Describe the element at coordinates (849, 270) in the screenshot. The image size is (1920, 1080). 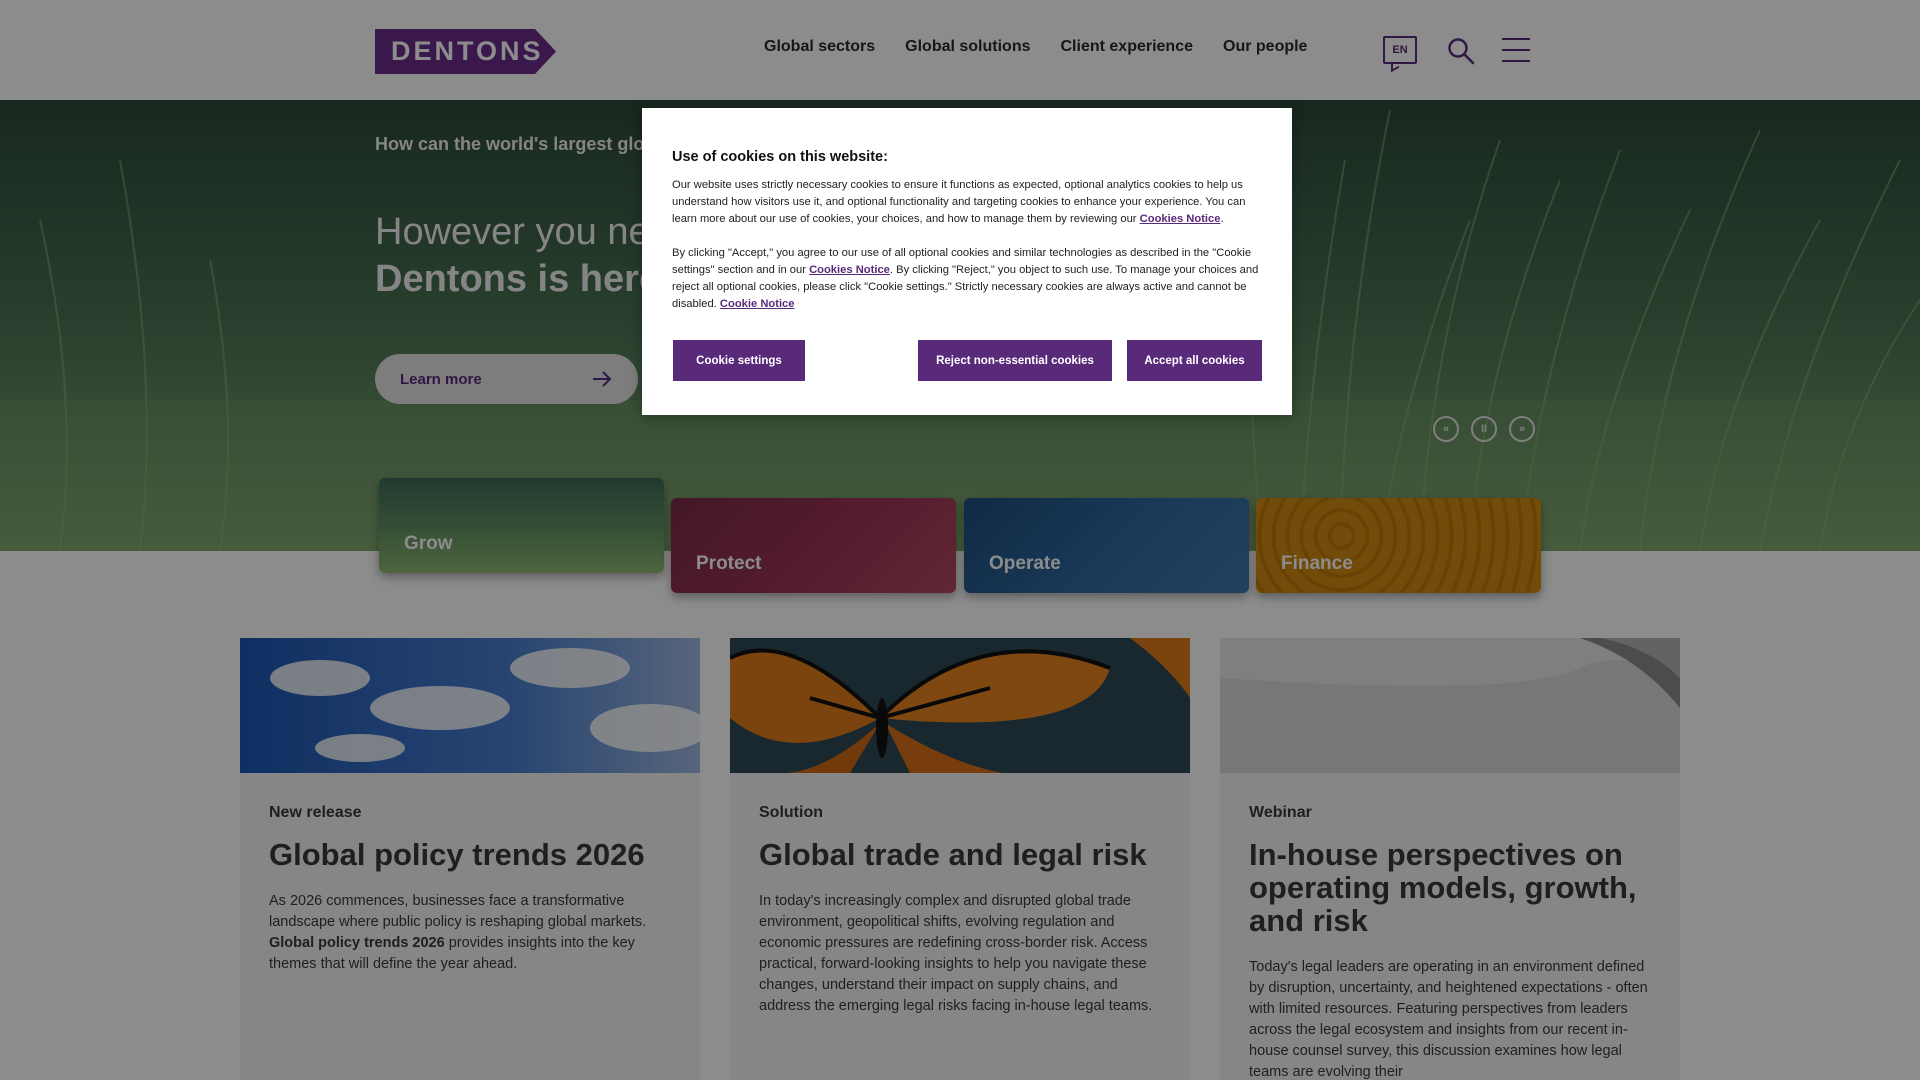
I see `cookies-notice-link-2: Cookies Notice` at that location.